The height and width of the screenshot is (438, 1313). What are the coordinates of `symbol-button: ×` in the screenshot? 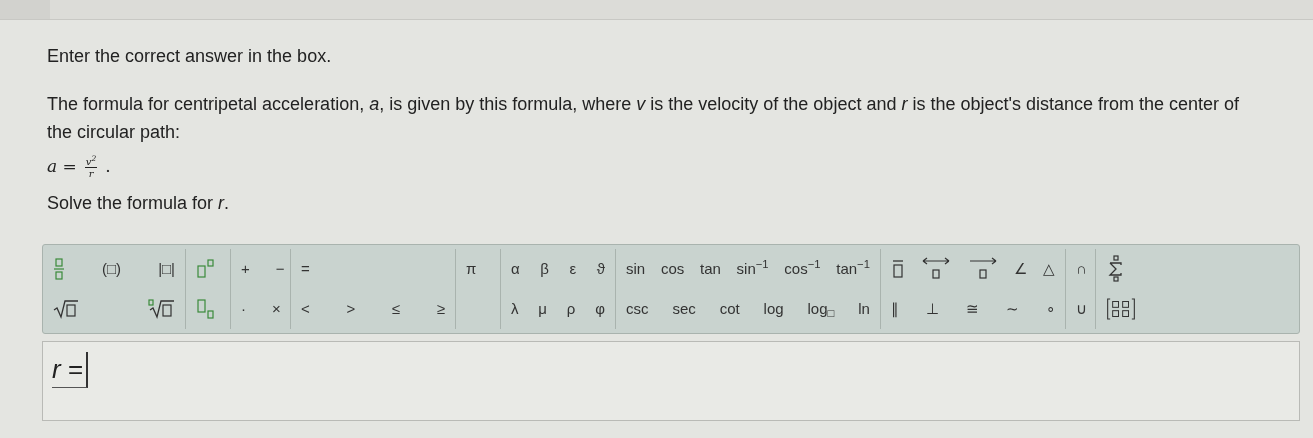 It's located at (276, 309).